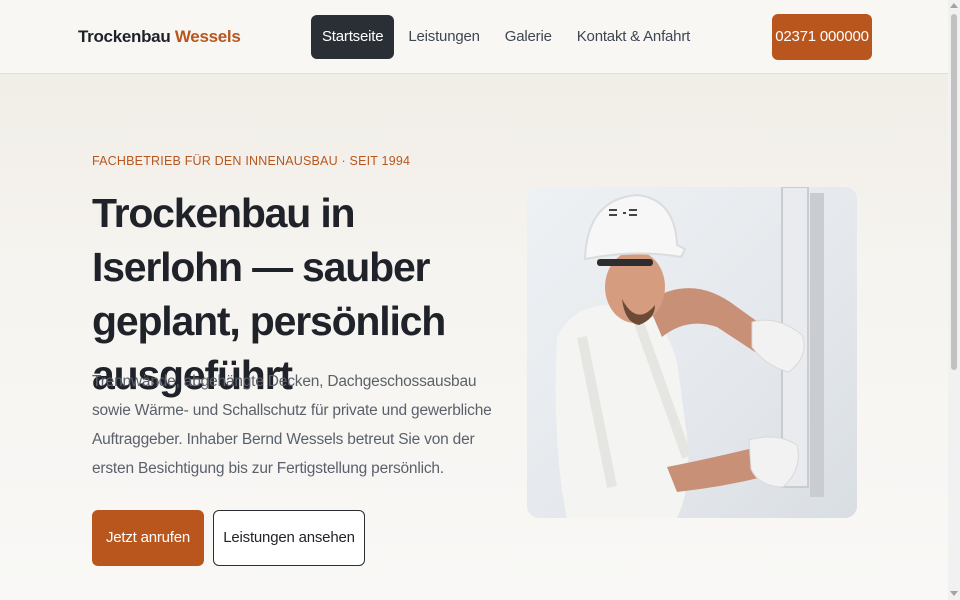 The width and height of the screenshot is (960, 600). Describe the element at coordinates (148, 538) in the screenshot. I see `call-now-button: Jetzt anrufen` at that location.